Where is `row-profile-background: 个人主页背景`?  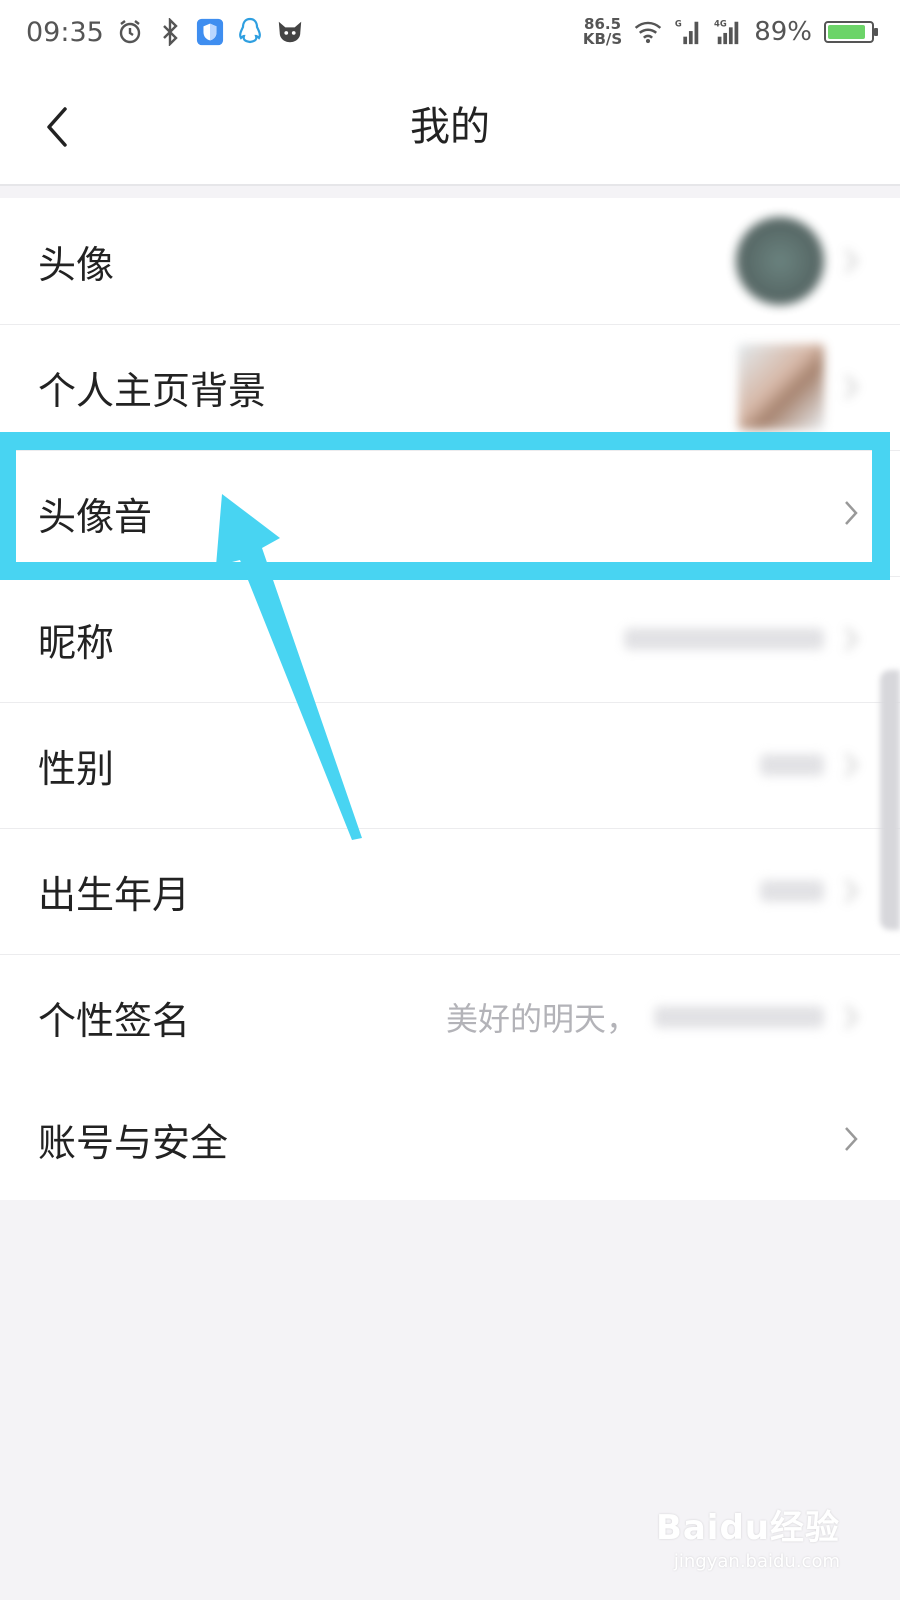
row-profile-background: 个人主页背景 is located at coordinates (450, 387).